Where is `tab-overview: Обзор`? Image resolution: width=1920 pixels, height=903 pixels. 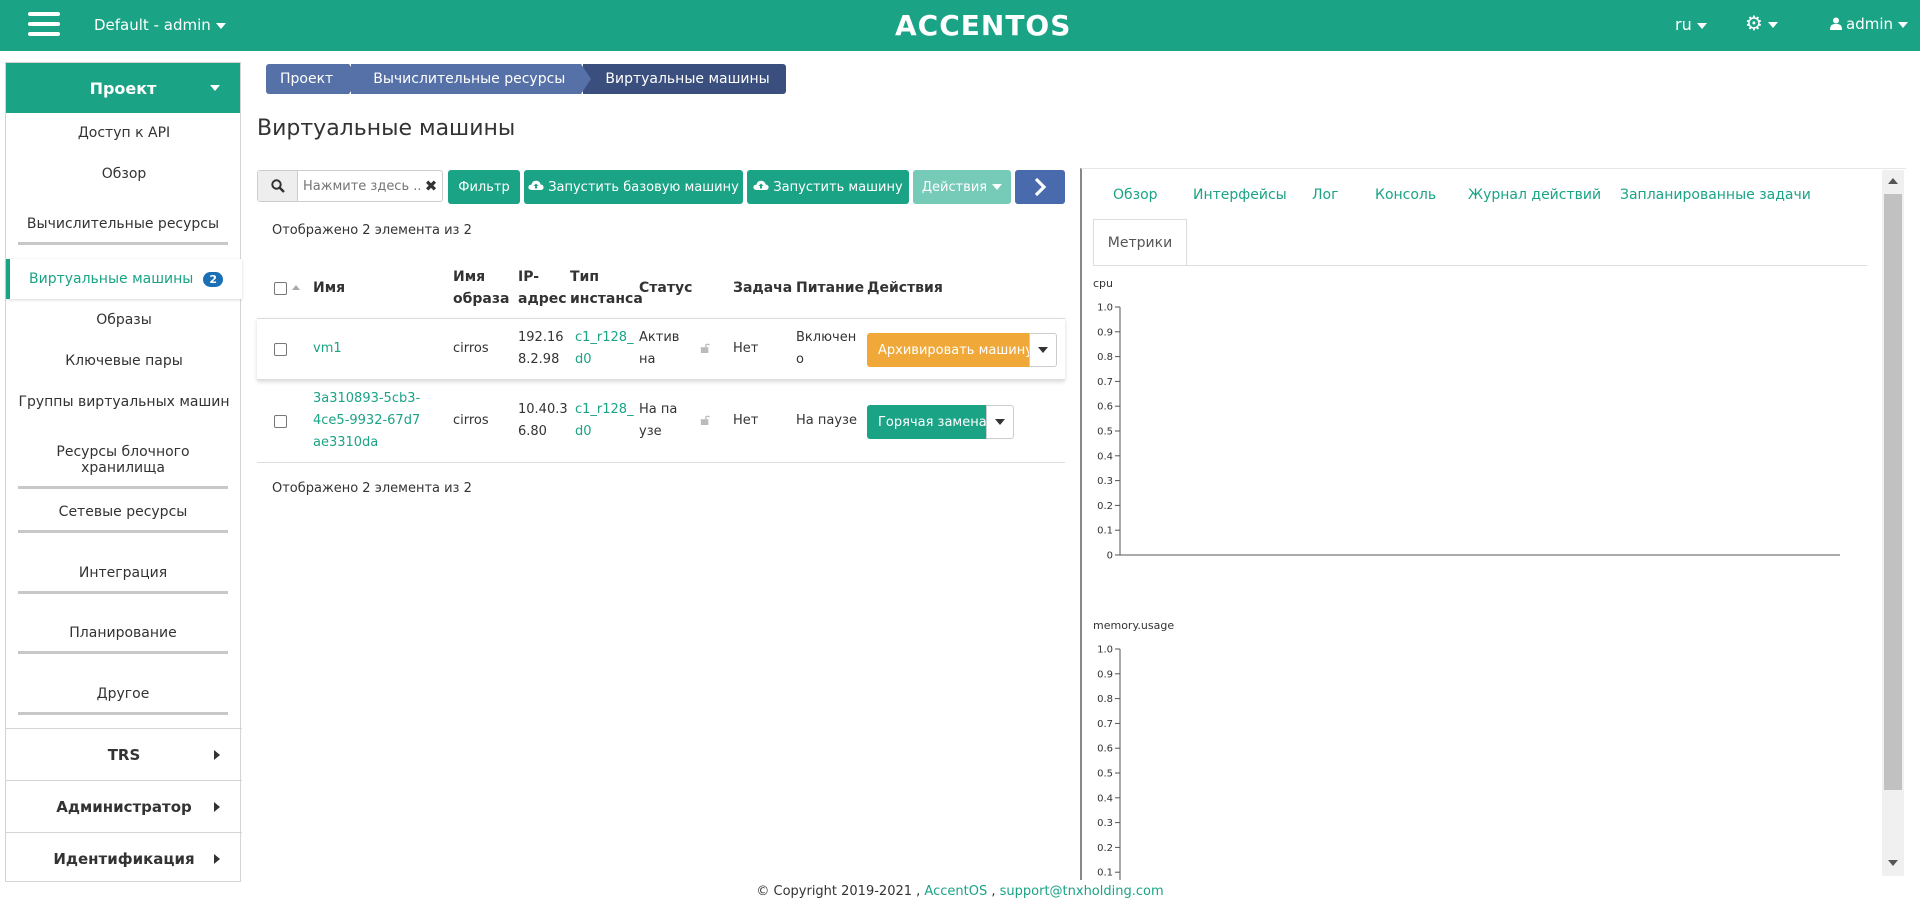
tab-overview: Обзор is located at coordinates (1135, 195).